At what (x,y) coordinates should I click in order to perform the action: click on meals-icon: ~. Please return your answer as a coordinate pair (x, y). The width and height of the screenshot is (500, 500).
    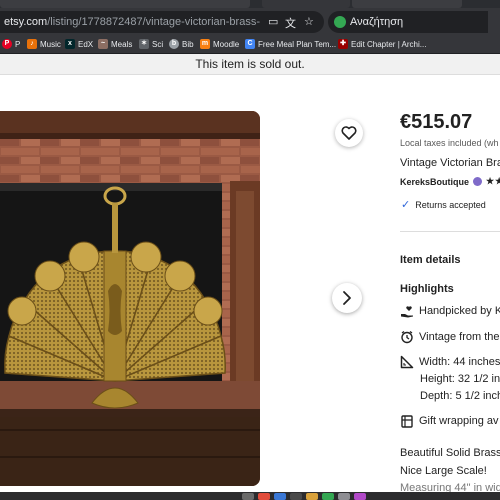
    Looking at the image, I should click on (103, 44).